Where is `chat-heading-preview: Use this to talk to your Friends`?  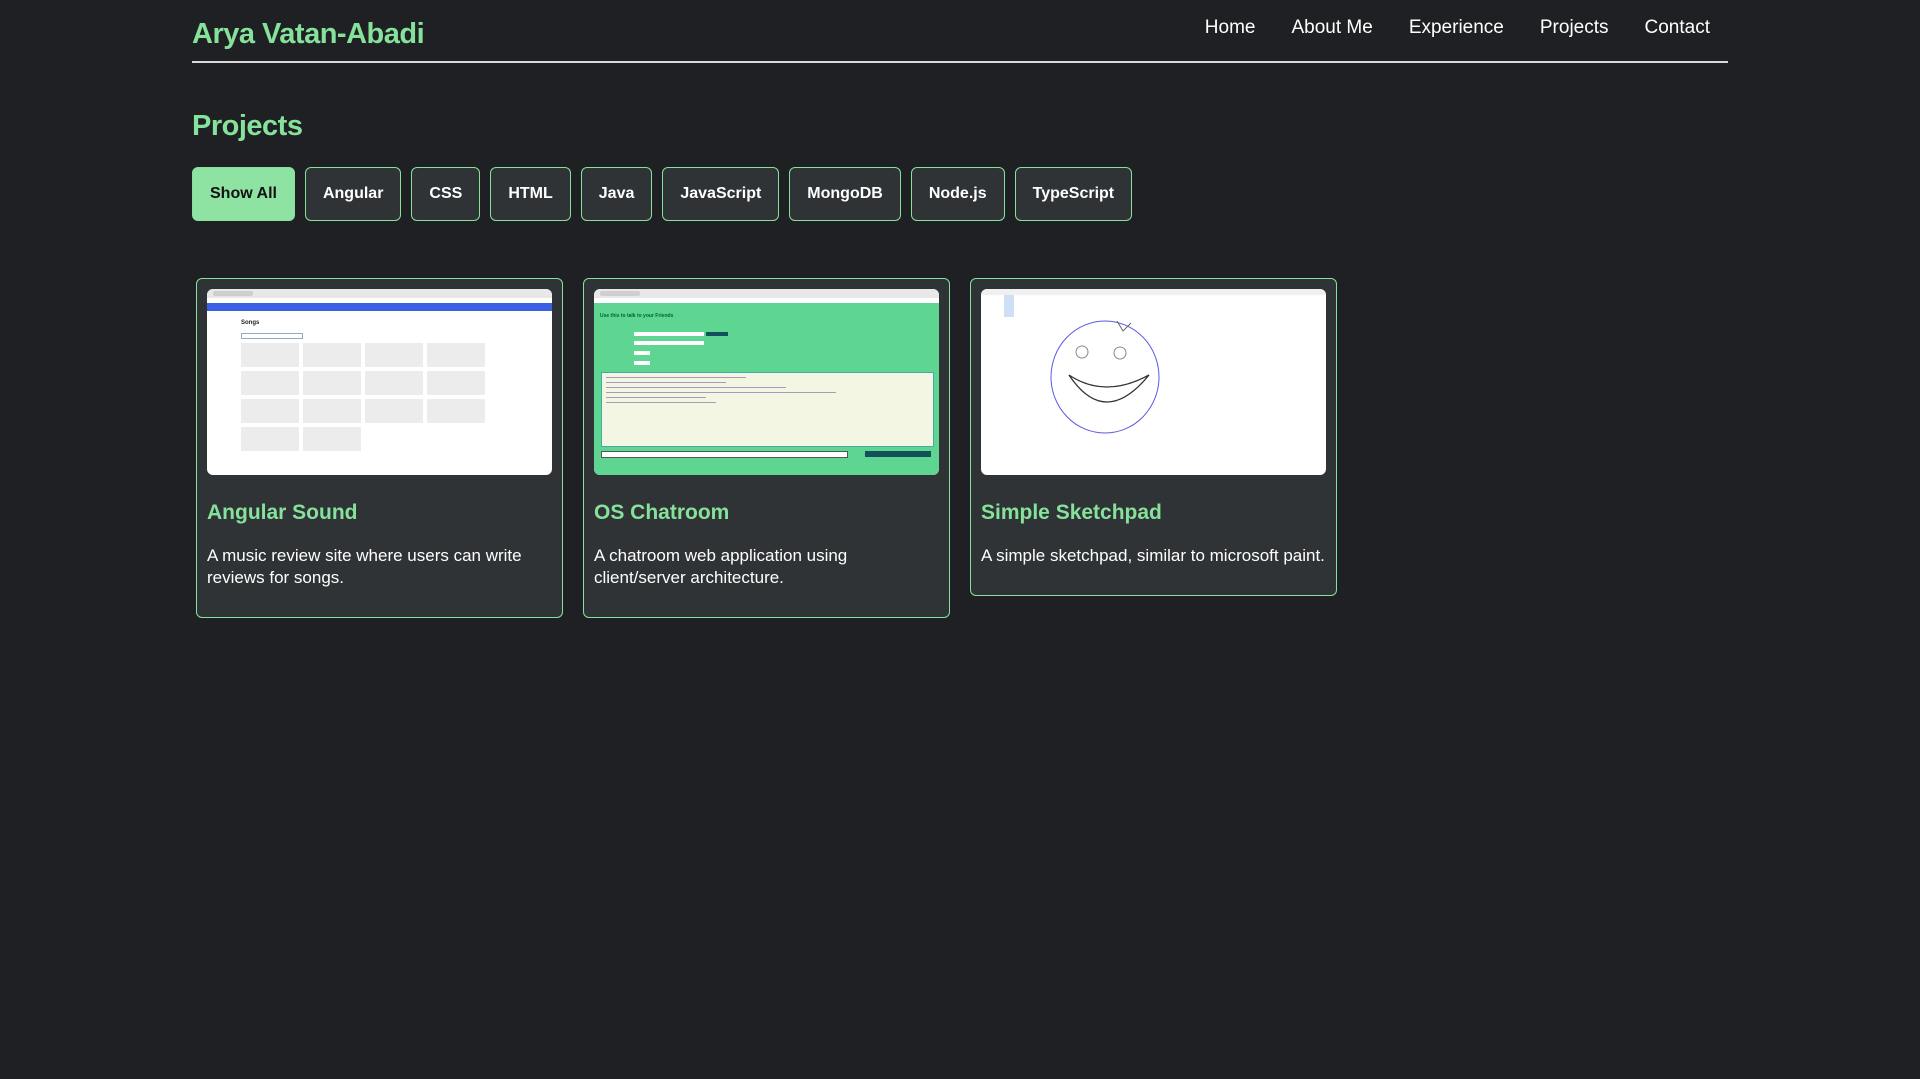
chat-heading-preview: Use this to talk to your Friends is located at coordinates (637, 316).